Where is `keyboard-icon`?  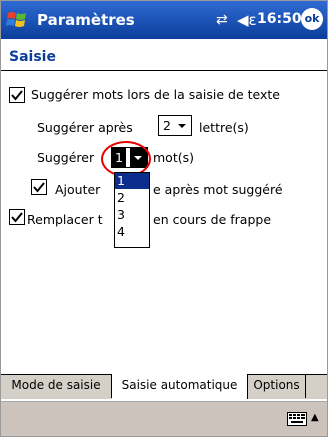 keyboard-icon is located at coordinates (297, 419).